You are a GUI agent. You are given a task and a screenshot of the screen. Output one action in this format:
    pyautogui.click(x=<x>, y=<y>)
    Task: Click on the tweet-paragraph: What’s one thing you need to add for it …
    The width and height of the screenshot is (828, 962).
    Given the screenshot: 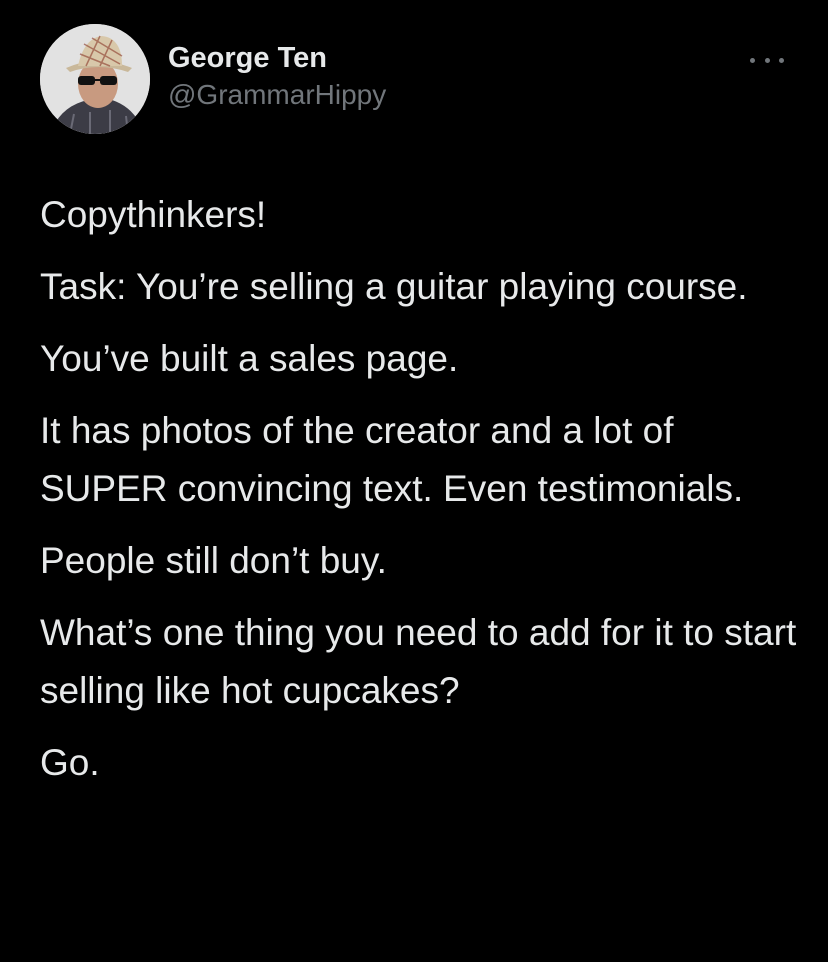 What is the action you would take?
    pyautogui.click(x=418, y=661)
    